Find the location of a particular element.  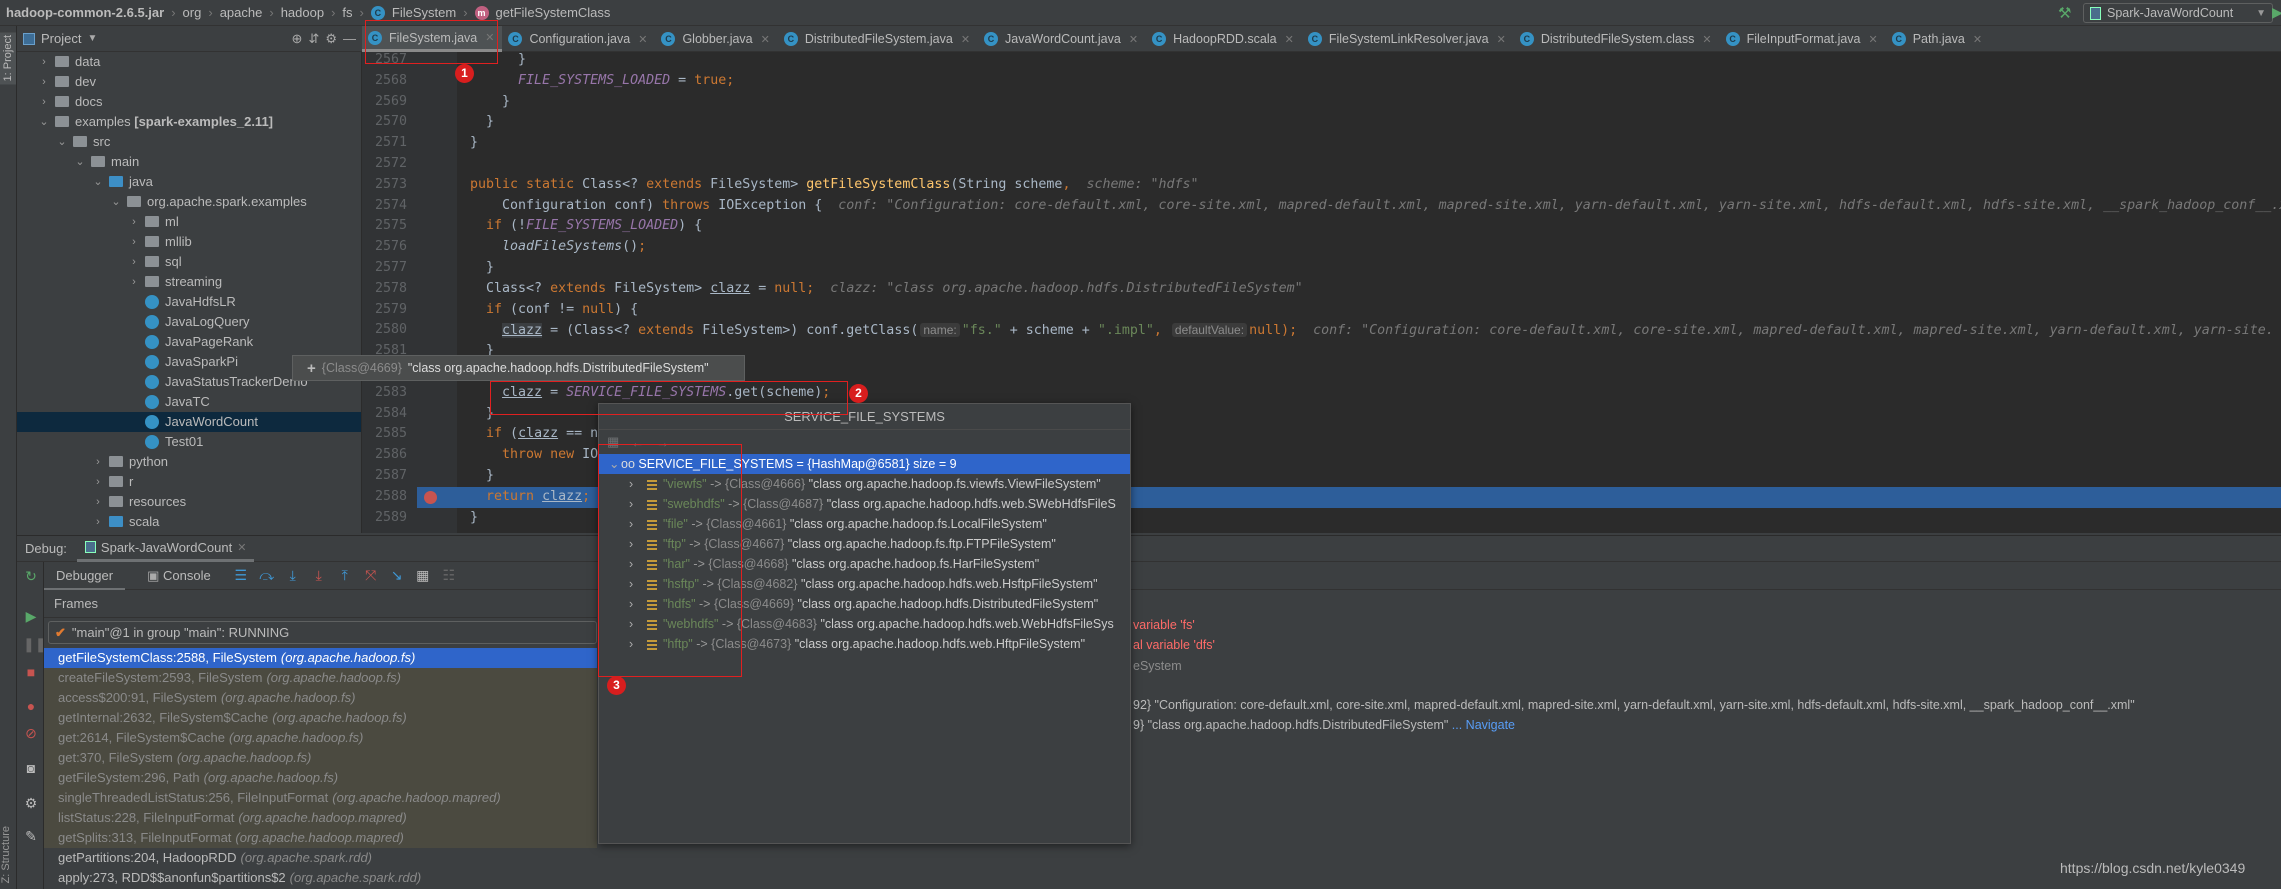

tree-item-src: ⌄ src is located at coordinates (189, 142).